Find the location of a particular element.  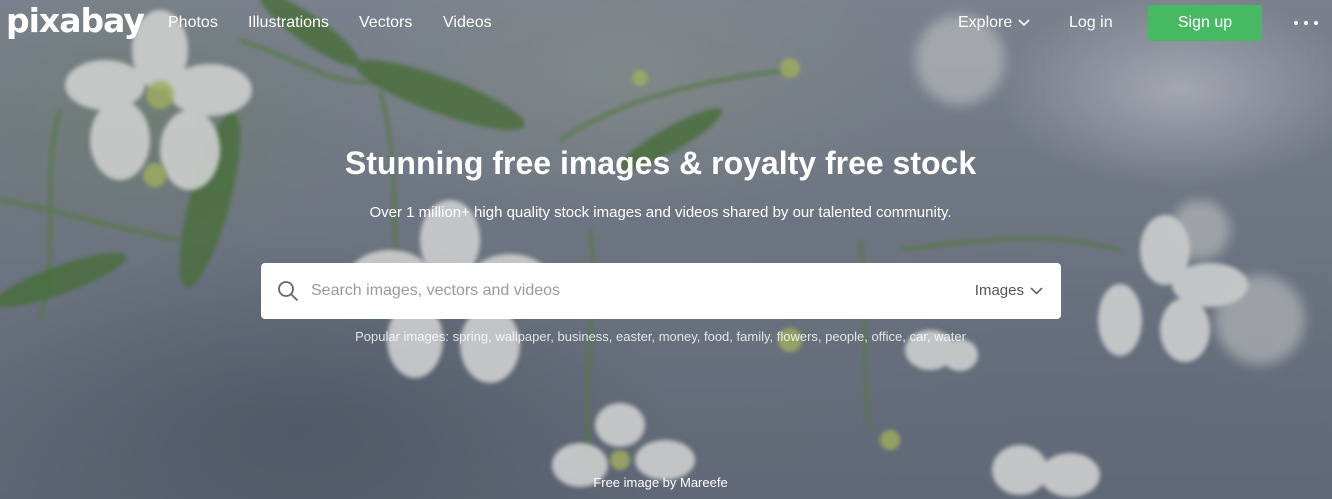

media-type-label: Images is located at coordinates (999, 290).